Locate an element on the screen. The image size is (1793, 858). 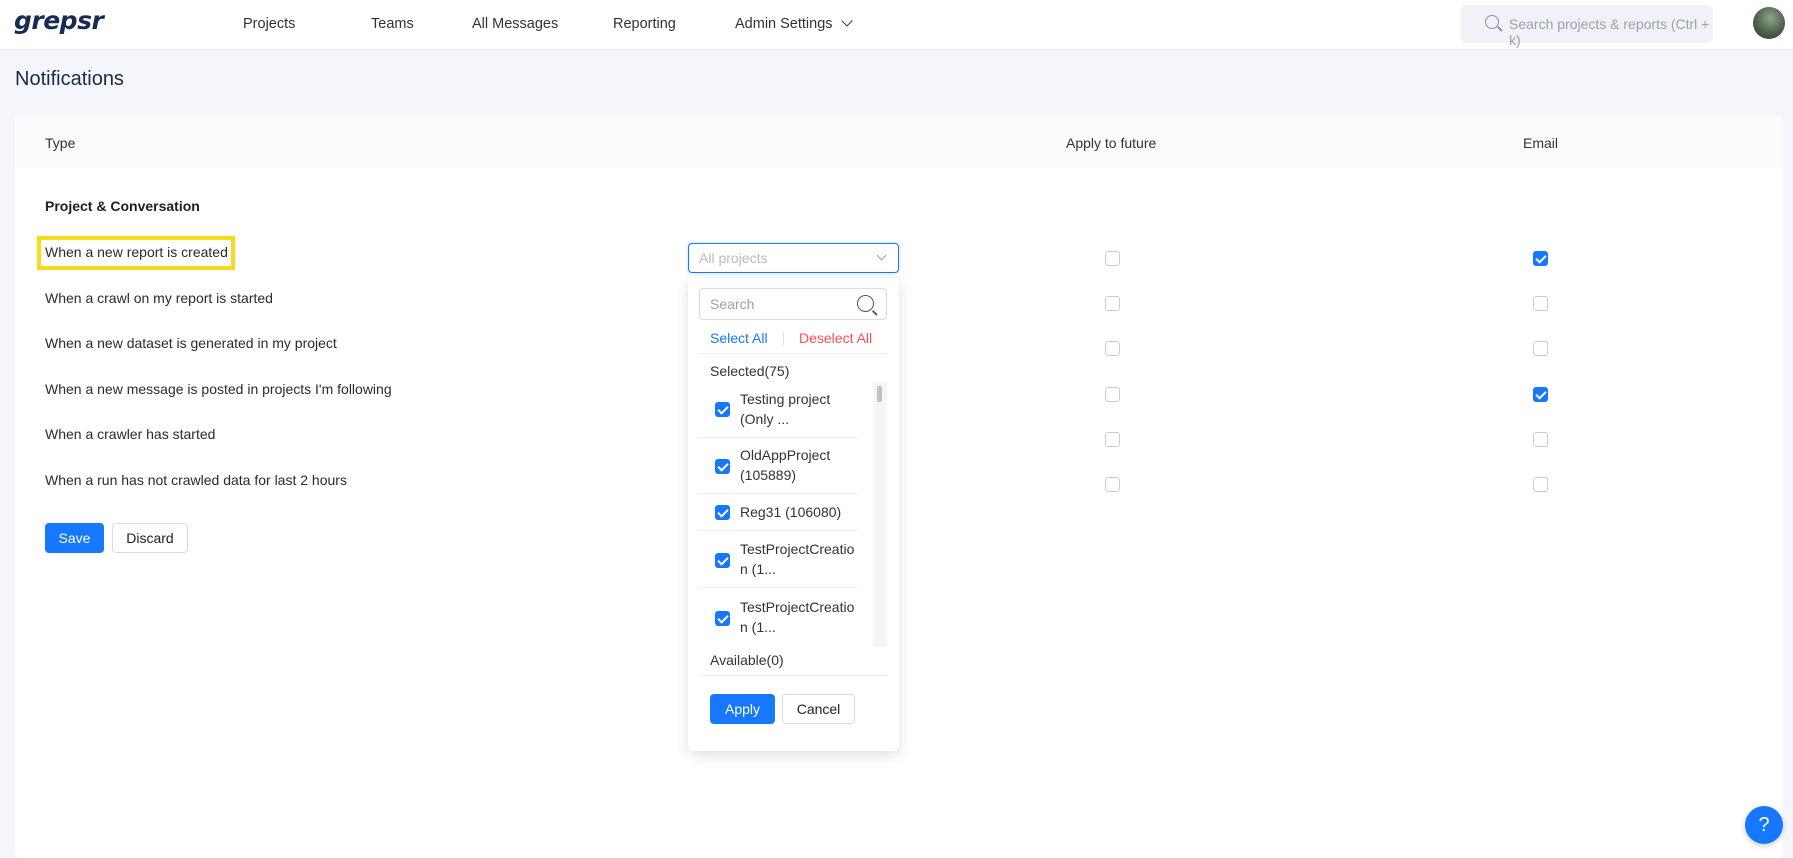
save-button: Save is located at coordinates (74, 538).